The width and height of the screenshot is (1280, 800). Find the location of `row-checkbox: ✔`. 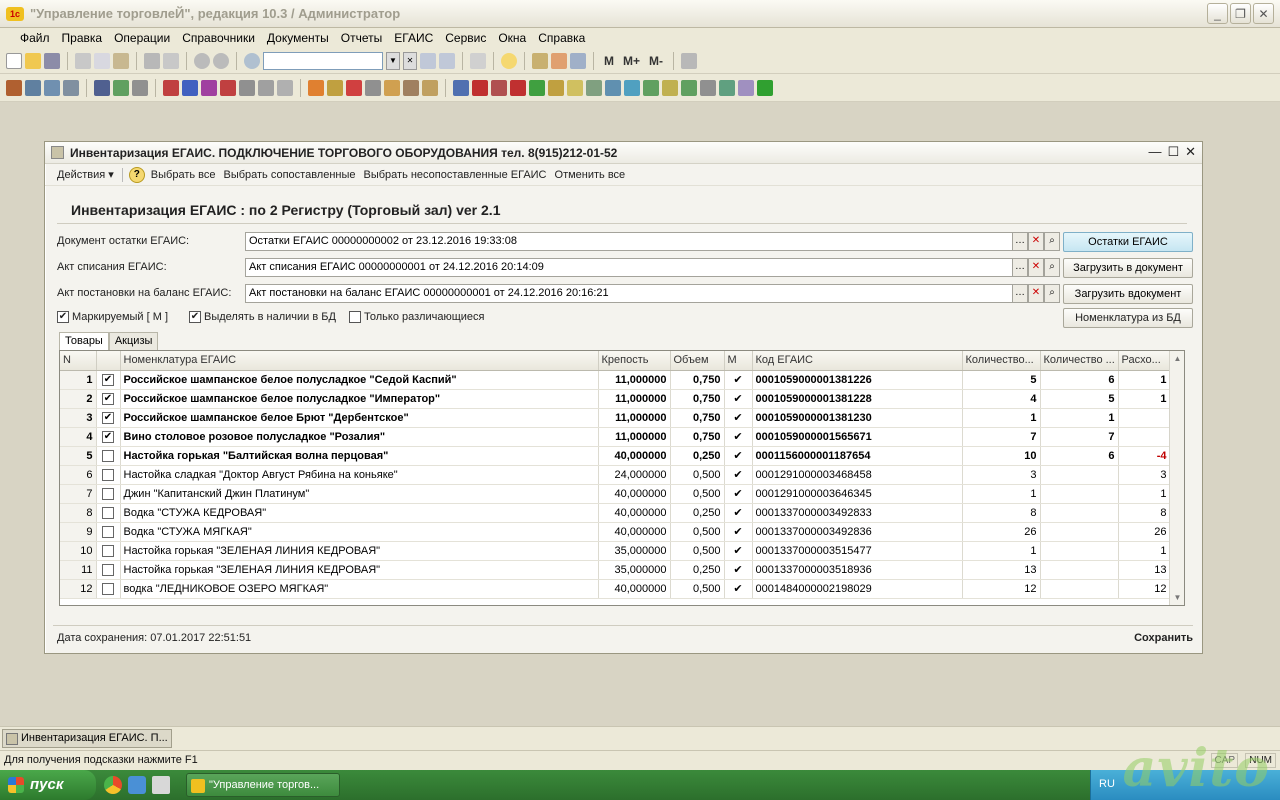

row-checkbox: ✔ is located at coordinates (108, 399).